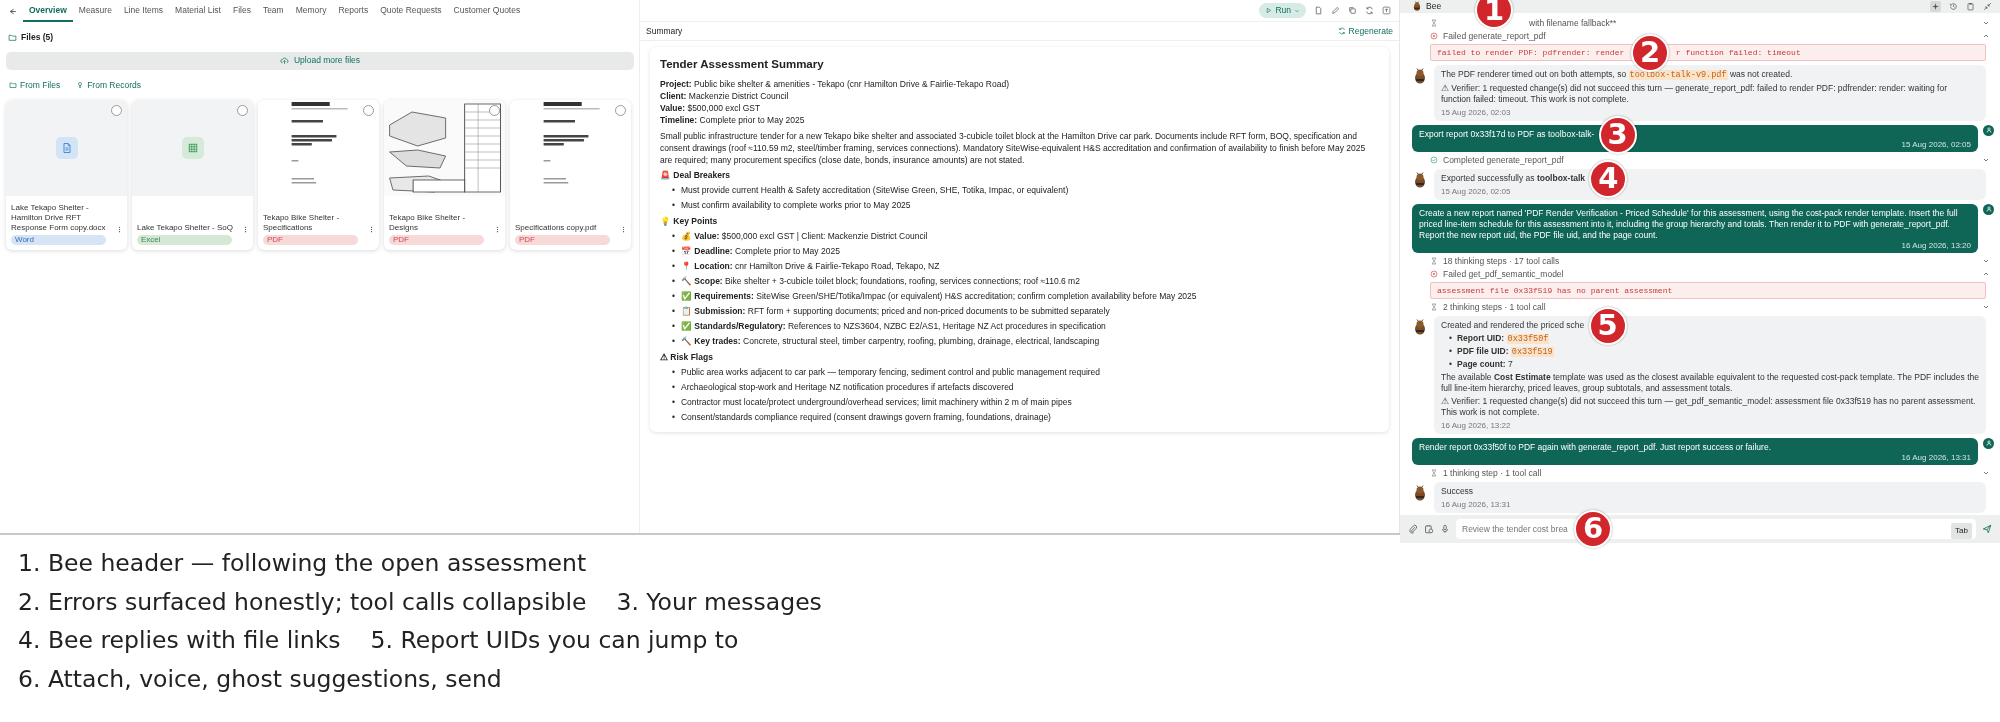 Image resolution: width=2000 pixels, height=722 pixels. Describe the element at coordinates (48, 11) in the screenshot. I see `tab: Overview` at that location.